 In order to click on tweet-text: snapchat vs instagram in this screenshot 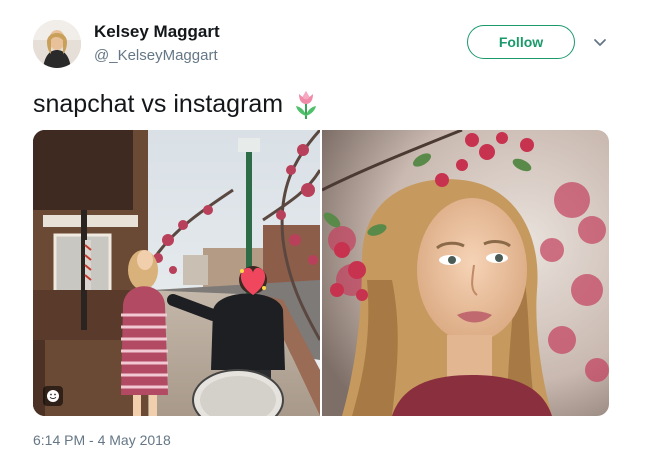, I will do `click(177, 104)`.